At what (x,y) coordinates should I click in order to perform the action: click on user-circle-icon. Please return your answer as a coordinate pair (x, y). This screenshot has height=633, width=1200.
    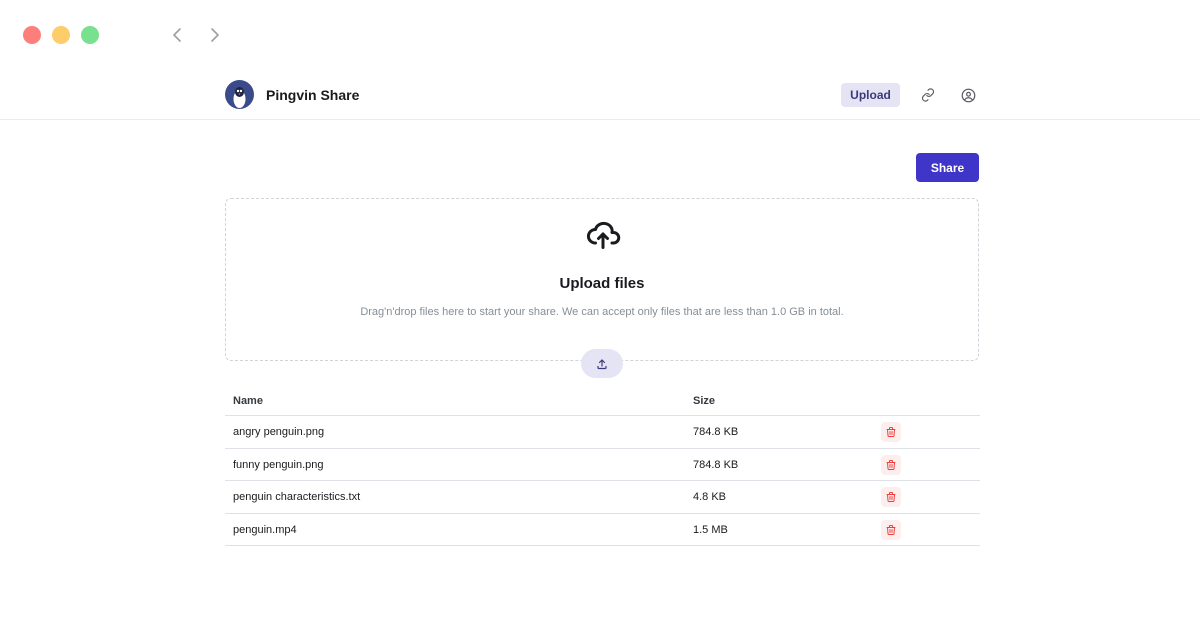
    Looking at the image, I should click on (968, 95).